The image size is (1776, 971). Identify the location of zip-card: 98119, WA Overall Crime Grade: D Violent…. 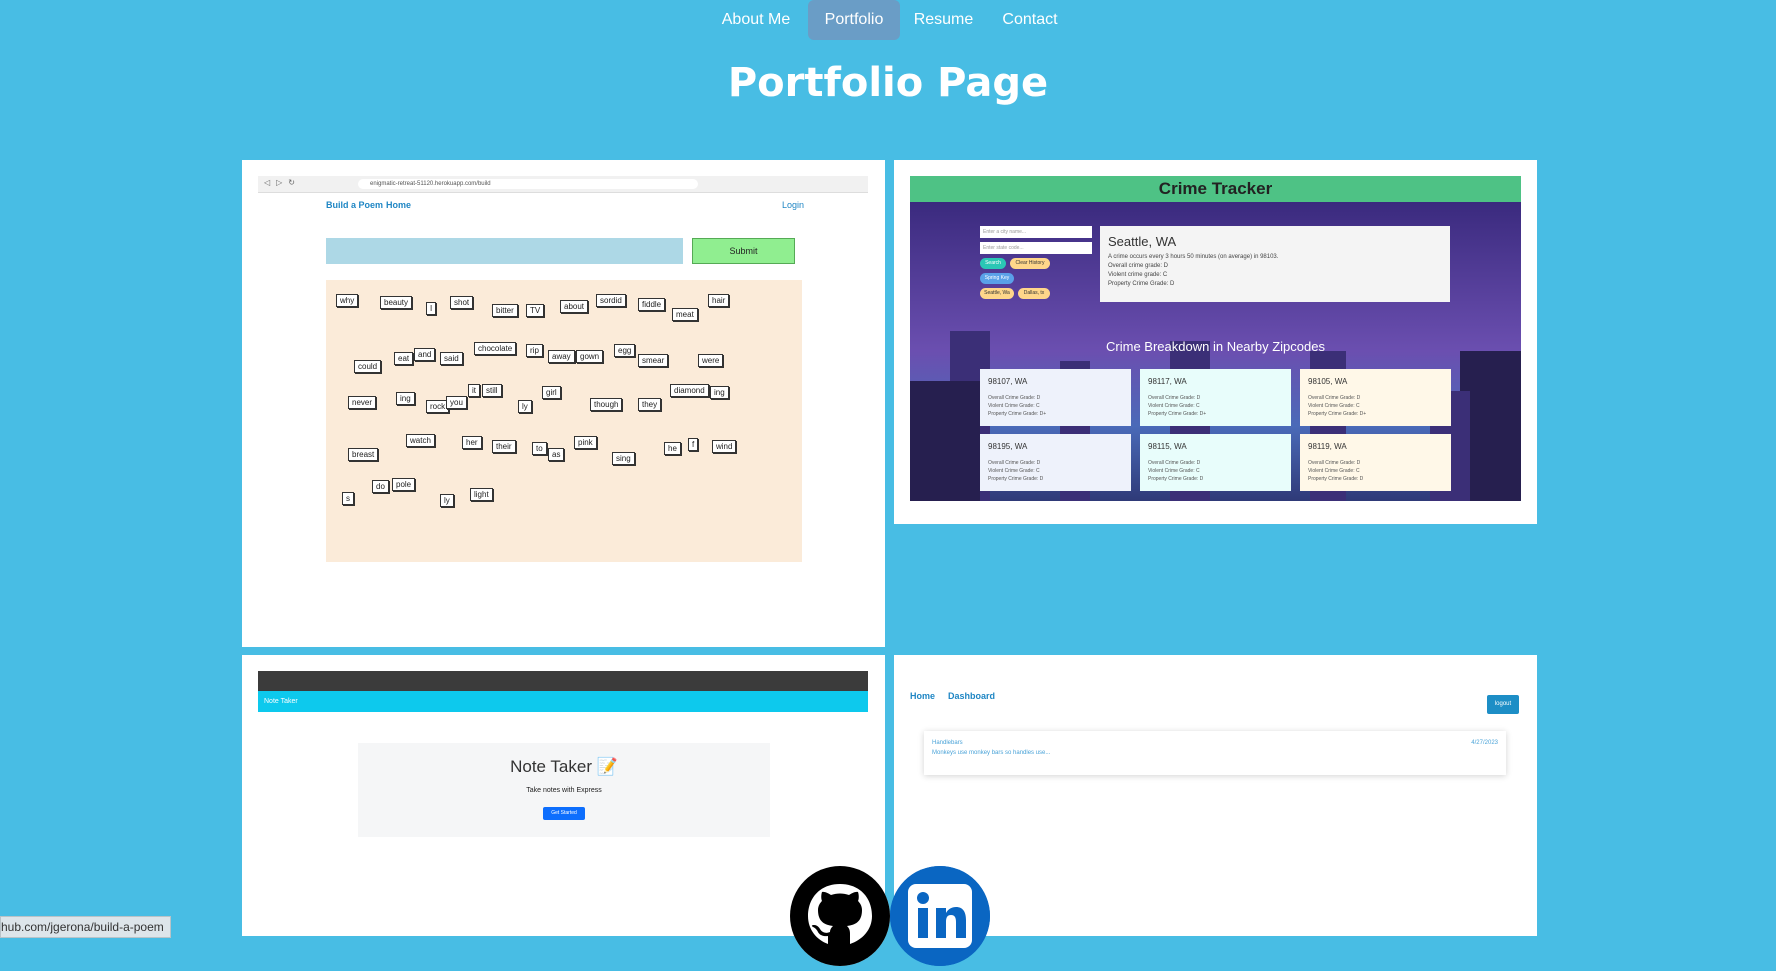
(1375, 462).